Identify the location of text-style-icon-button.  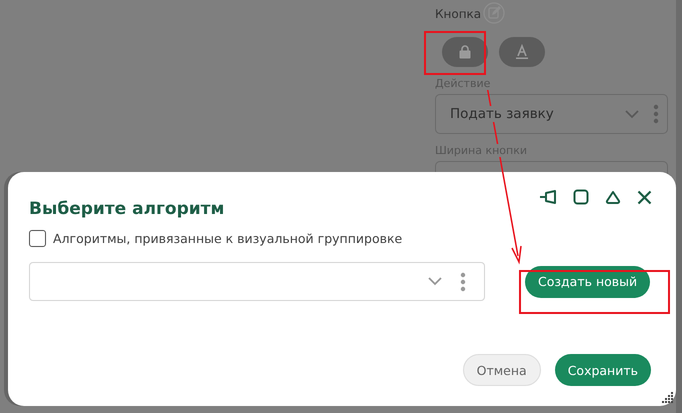
(522, 52).